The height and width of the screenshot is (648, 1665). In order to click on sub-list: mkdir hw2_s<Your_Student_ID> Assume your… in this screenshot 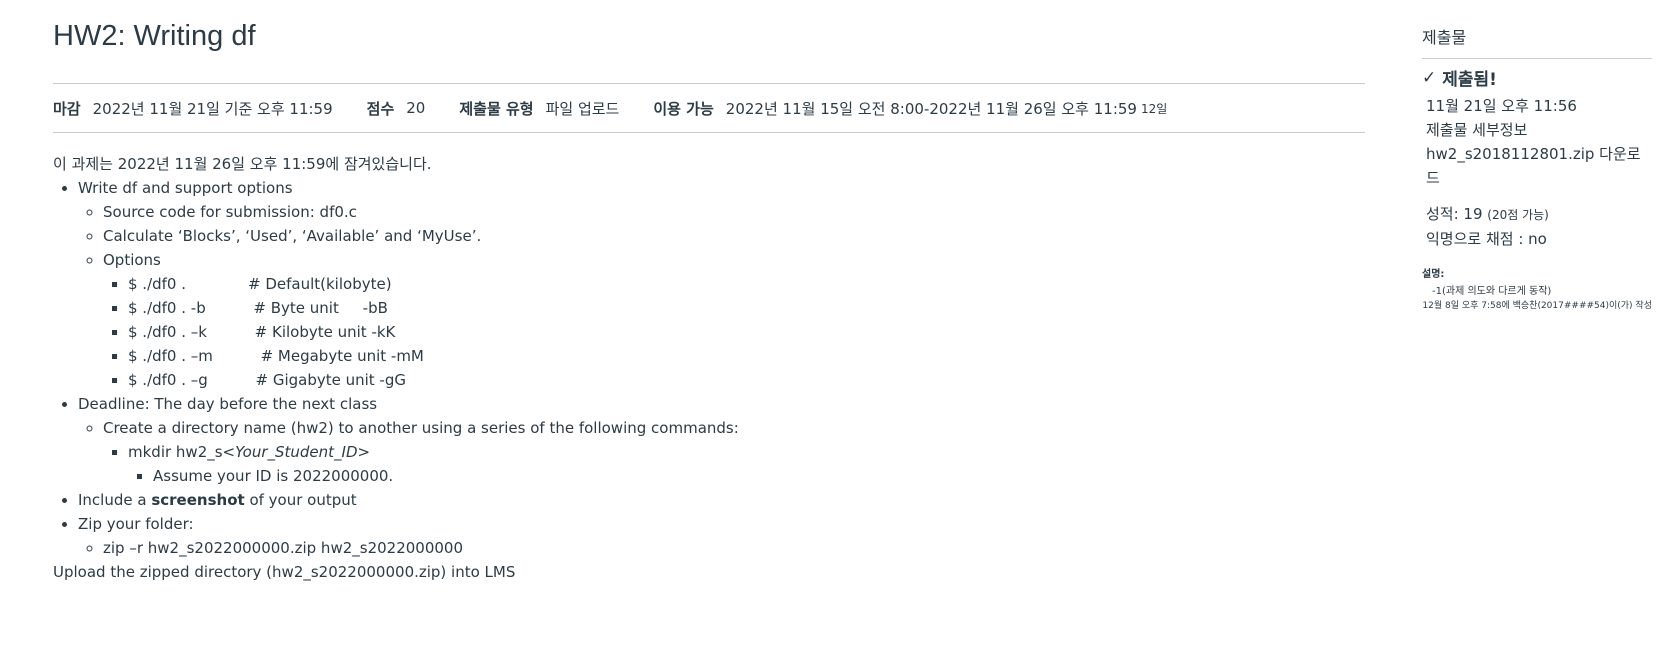, I will do `click(734, 464)`.